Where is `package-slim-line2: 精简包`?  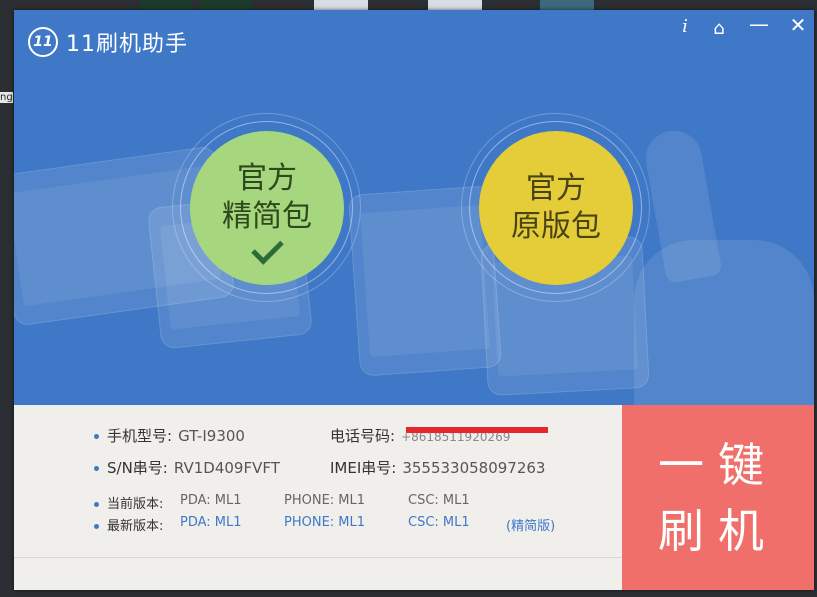
package-slim-line2: 精简包 is located at coordinates (267, 216).